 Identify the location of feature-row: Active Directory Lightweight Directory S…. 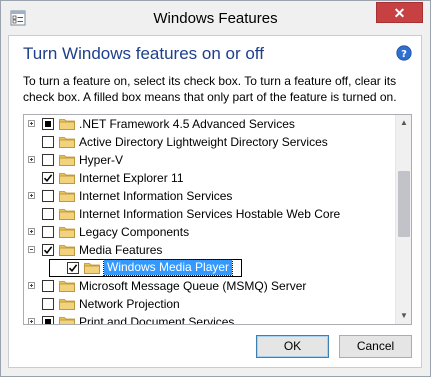
(210, 142).